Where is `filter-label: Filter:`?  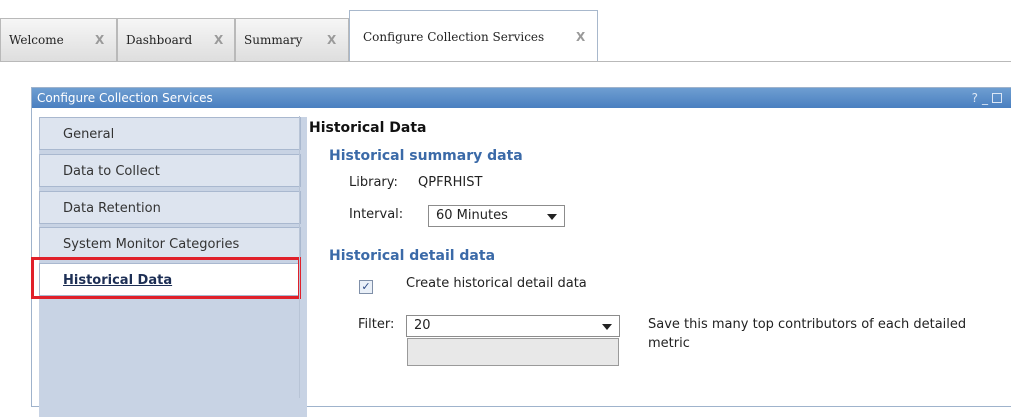
filter-label: Filter: is located at coordinates (376, 324).